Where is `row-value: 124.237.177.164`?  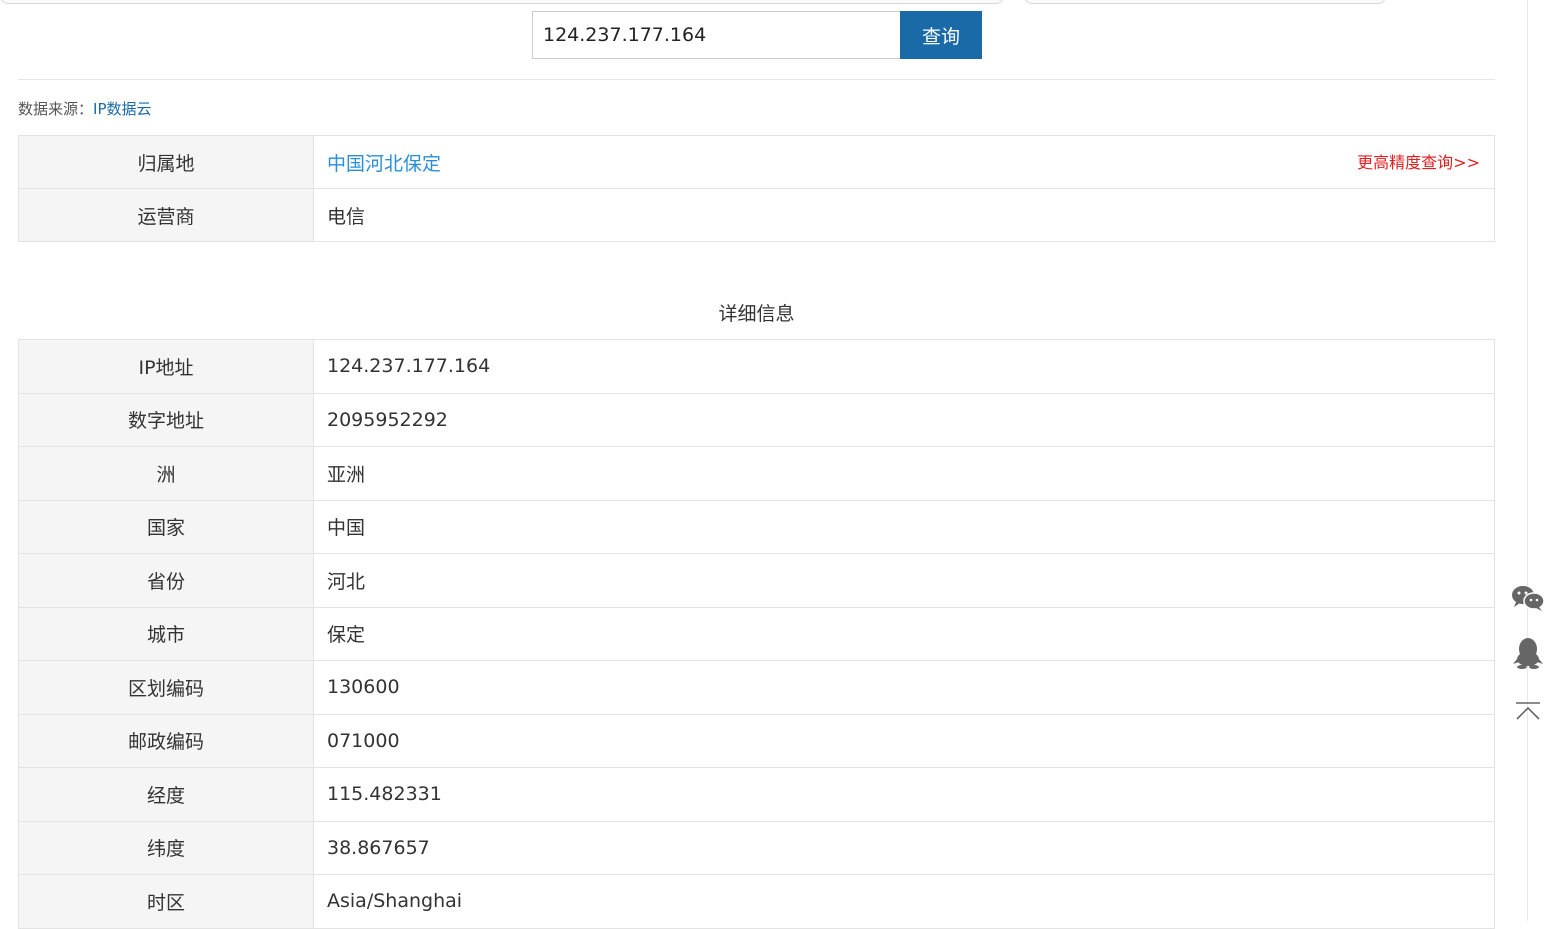 row-value: 124.237.177.164 is located at coordinates (904, 366).